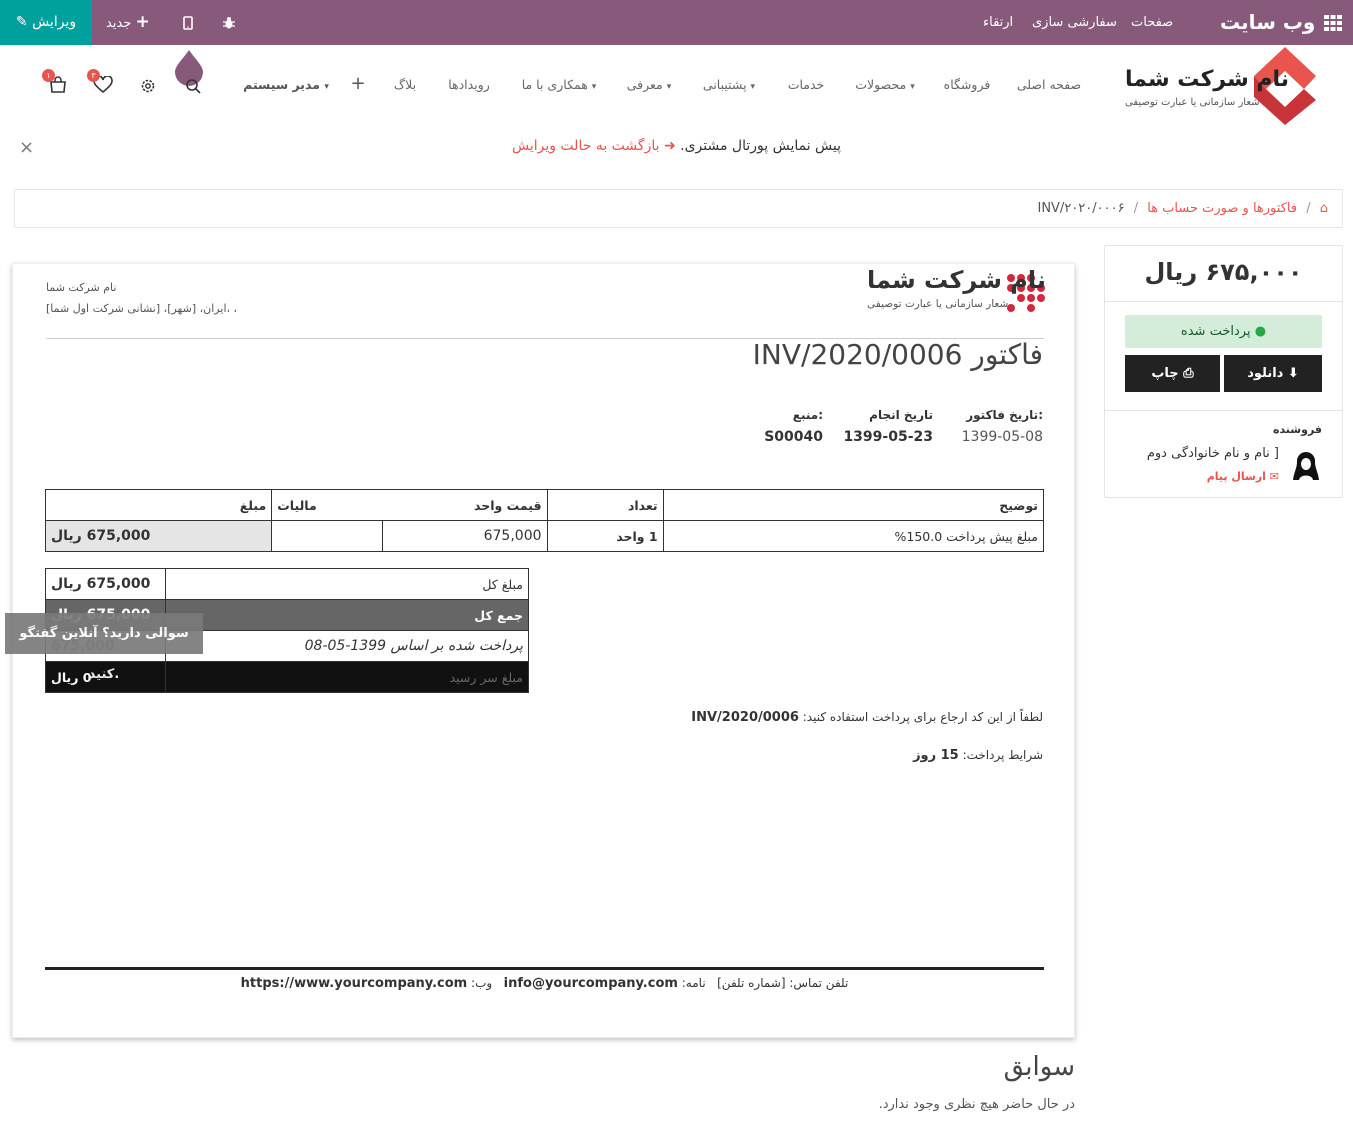 Image resolution: width=1353 pixels, height=1132 pixels. I want to click on nav-home: صفحه اصلی, so click(1049, 84).